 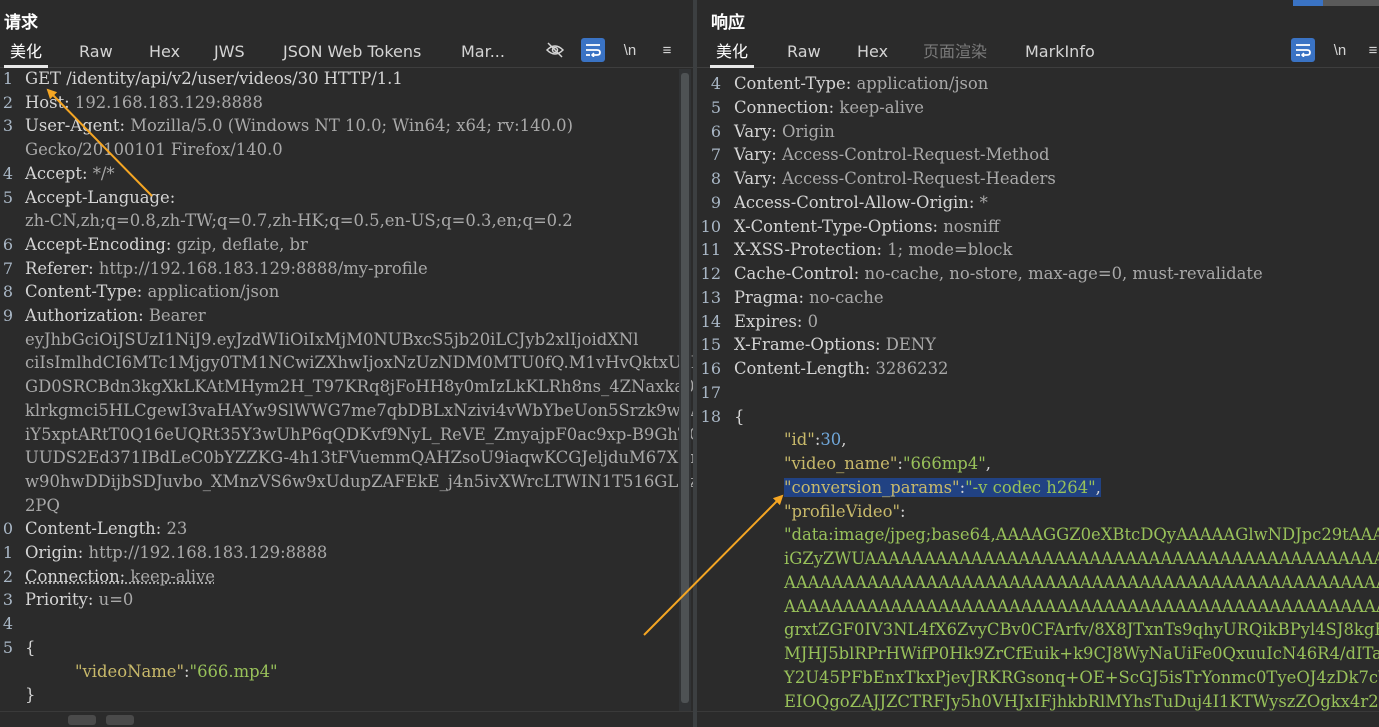 What do you see at coordinates (555, 50) in the screenshot?
I see `eye-slash-icon` at bounding box center [555, 50].